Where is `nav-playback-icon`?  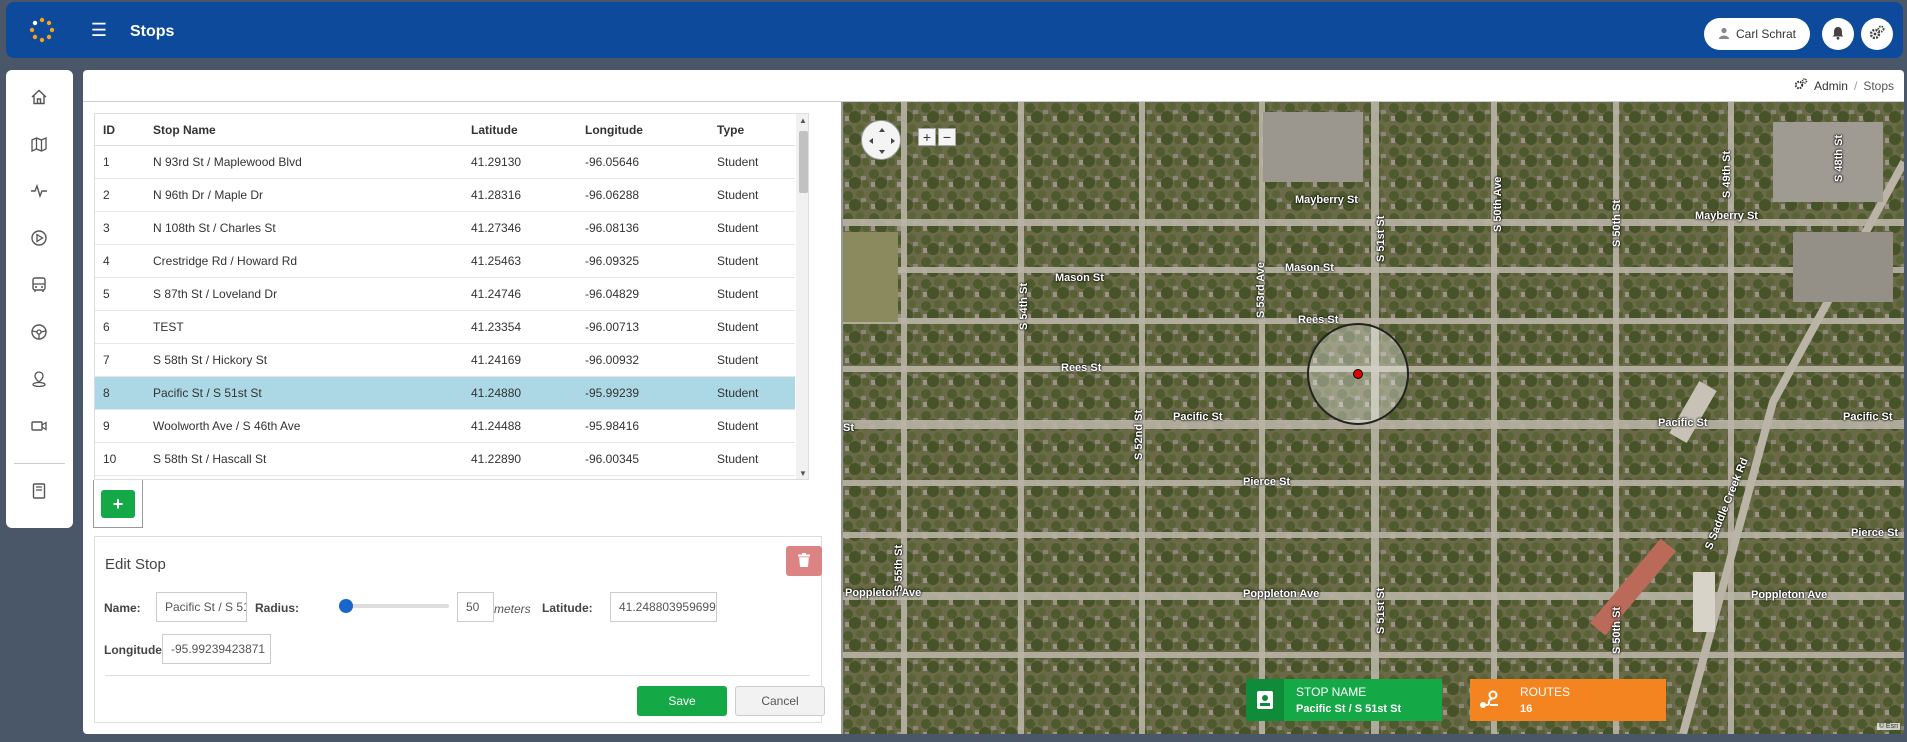
nav-playback-icon is located at coordinates (39, 238).